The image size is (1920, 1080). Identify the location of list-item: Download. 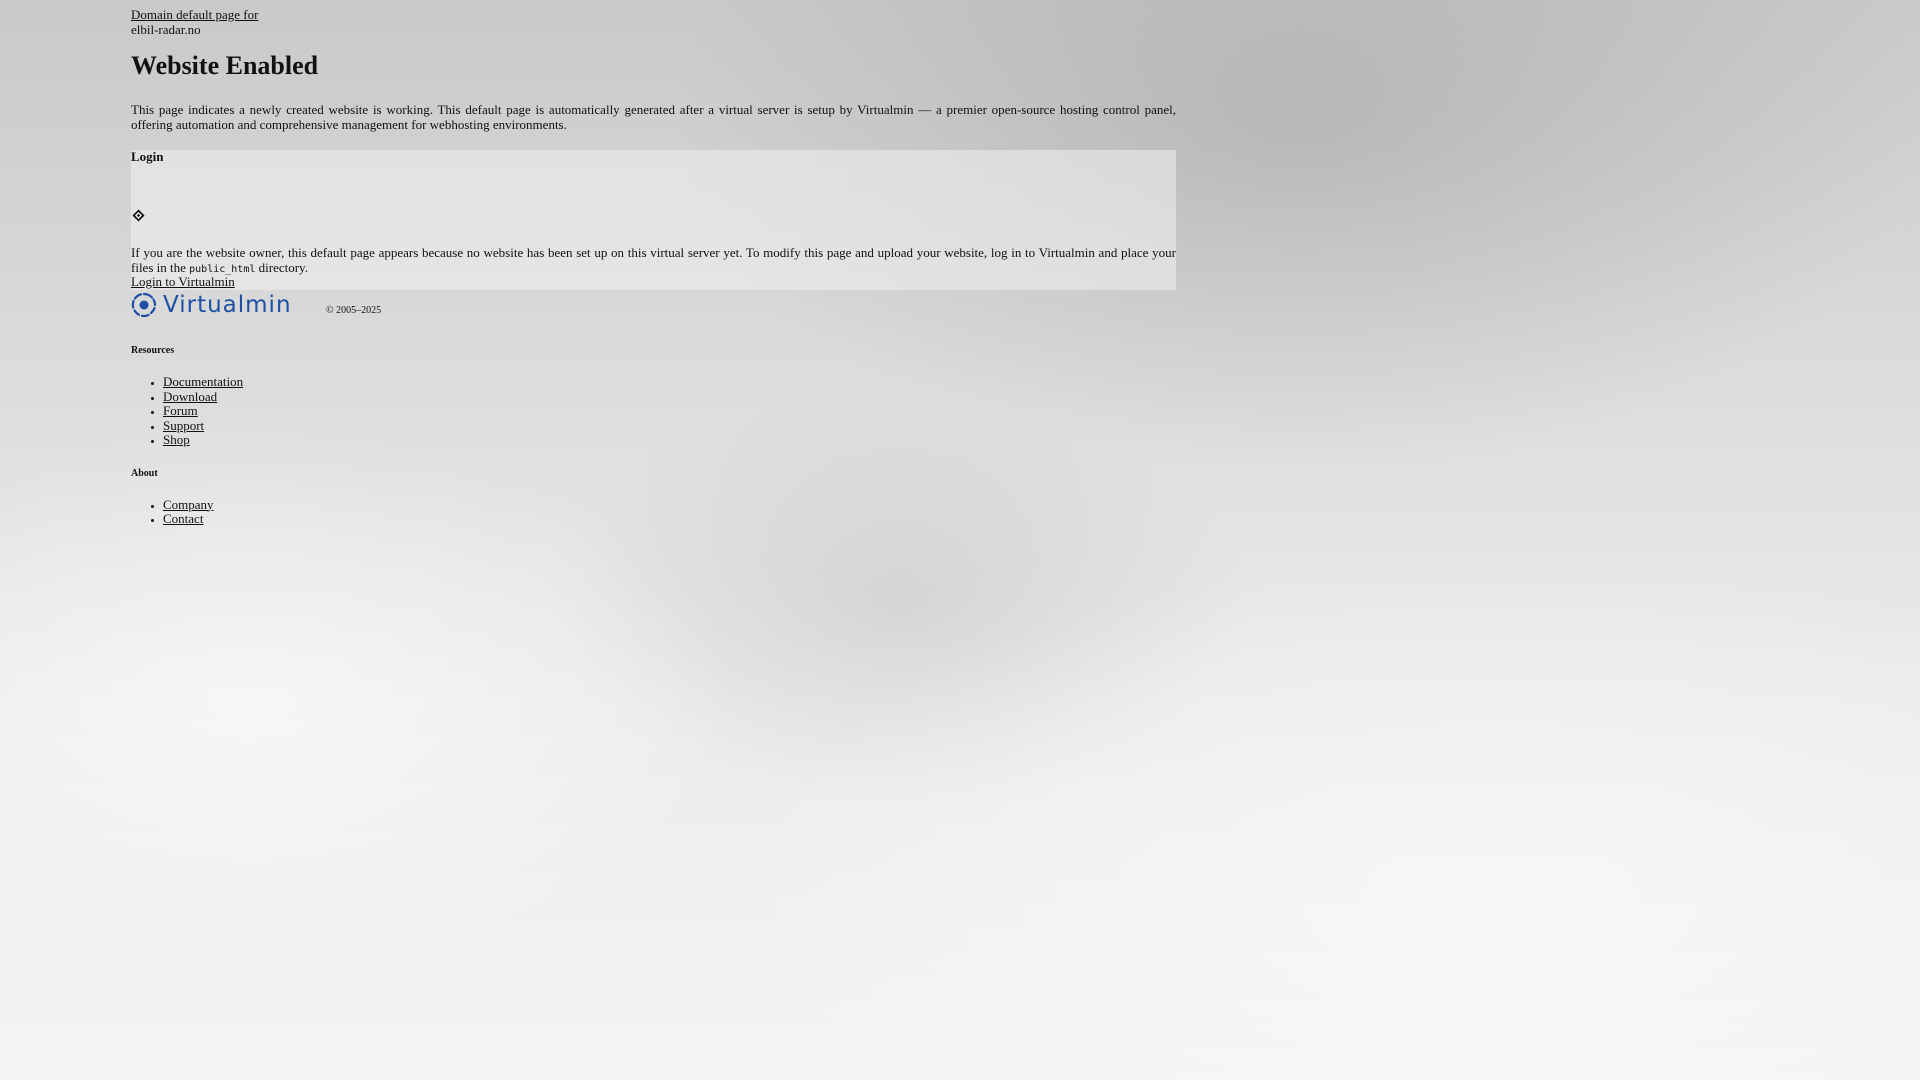
(669, 397).